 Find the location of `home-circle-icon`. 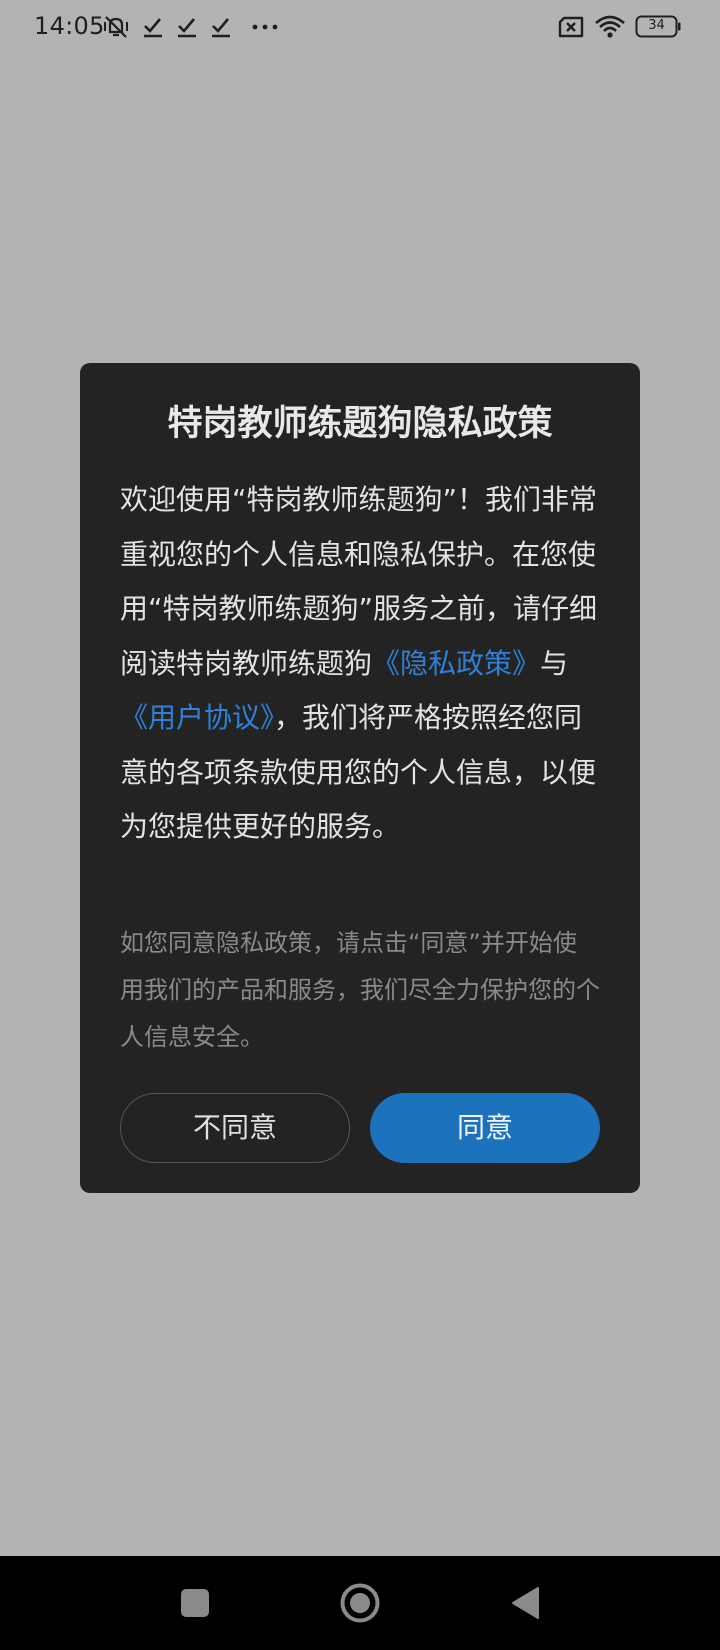

home-circle-icon is located at coordinates (360, 1603).